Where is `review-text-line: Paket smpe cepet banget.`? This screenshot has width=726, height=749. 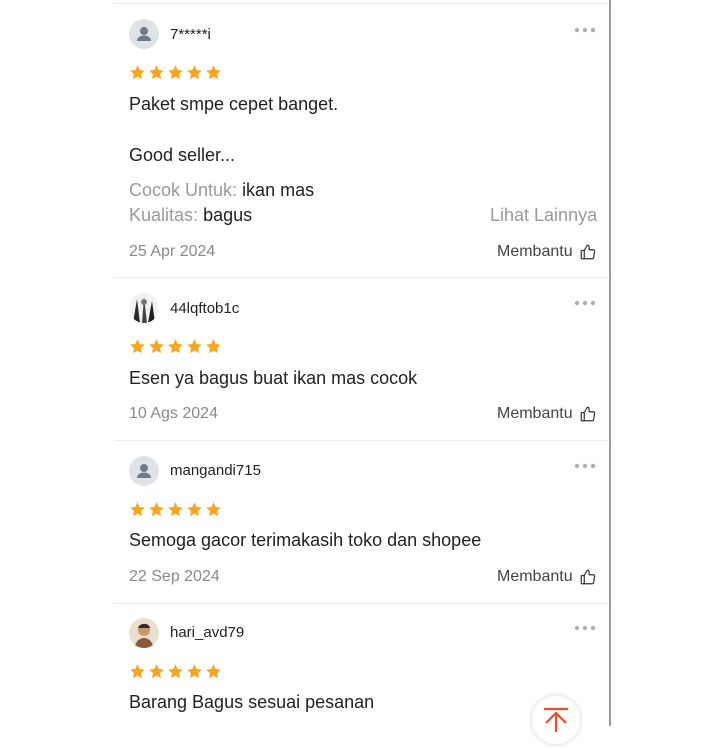 review-text-line: Paket smpe cepet banget. is located at coordinates (234, 104).